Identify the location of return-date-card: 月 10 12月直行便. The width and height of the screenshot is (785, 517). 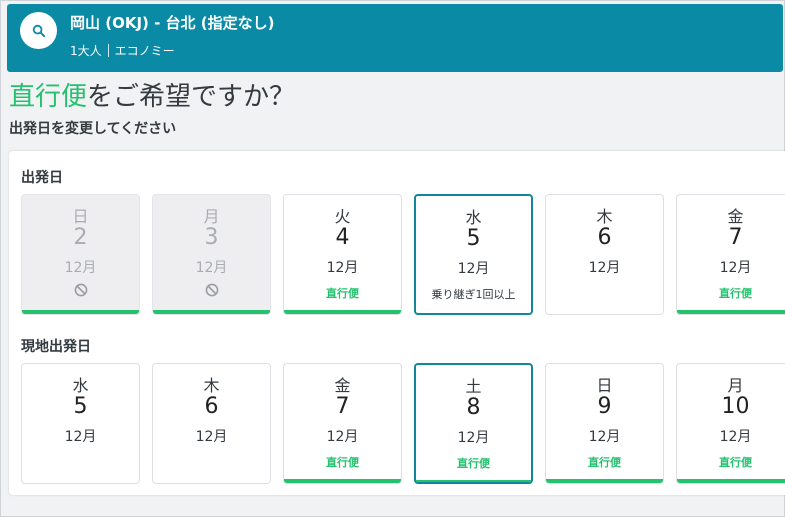
(730, 423).